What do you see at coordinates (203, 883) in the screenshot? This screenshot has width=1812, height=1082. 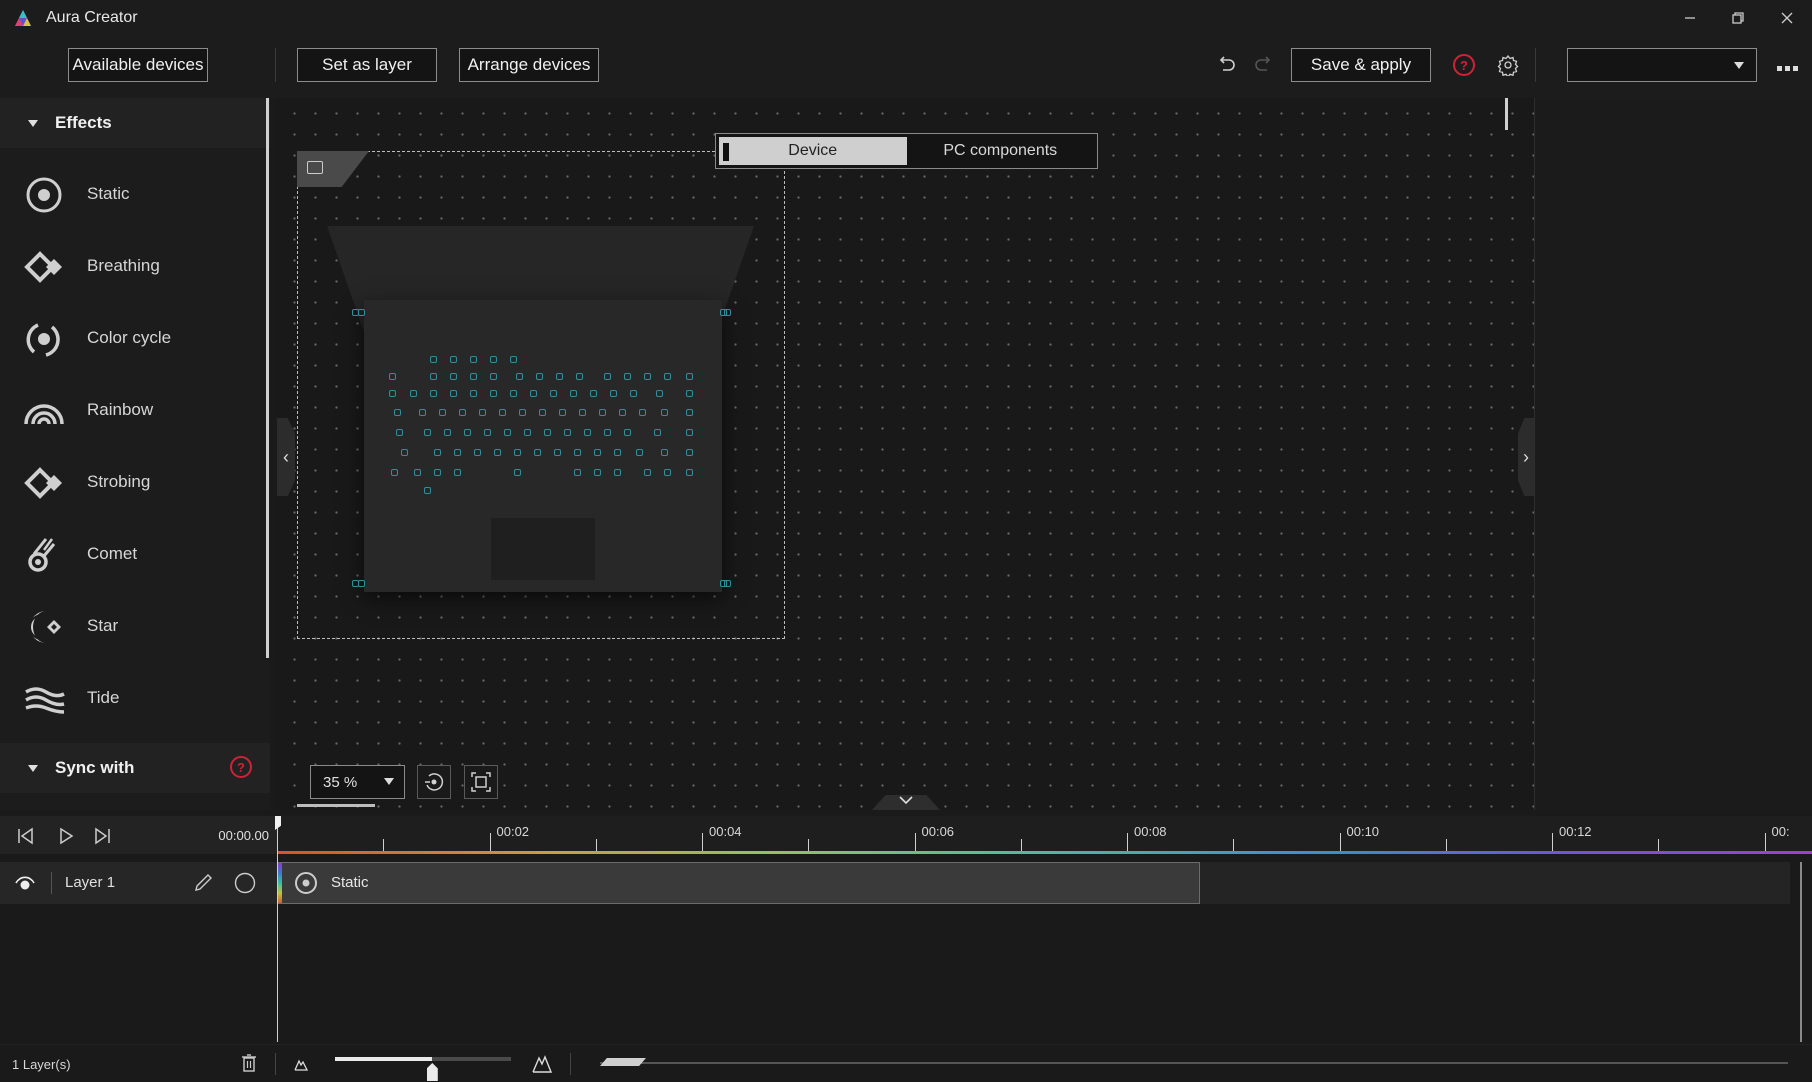 I see `edit-pencil-icon` at bounding box center [203, 883].